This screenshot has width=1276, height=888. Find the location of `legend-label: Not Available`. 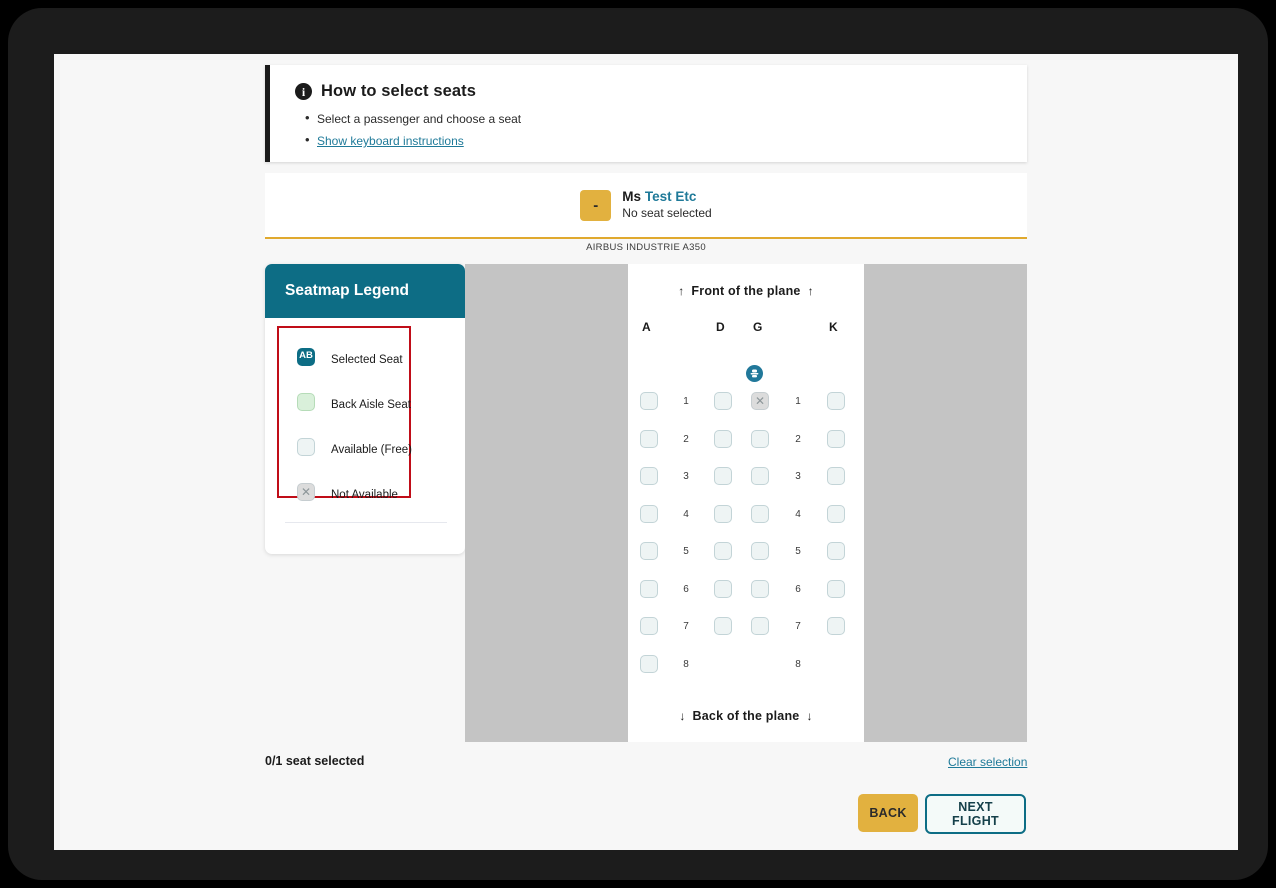

legend-label: Not Available is located at coordinates (364, 494).